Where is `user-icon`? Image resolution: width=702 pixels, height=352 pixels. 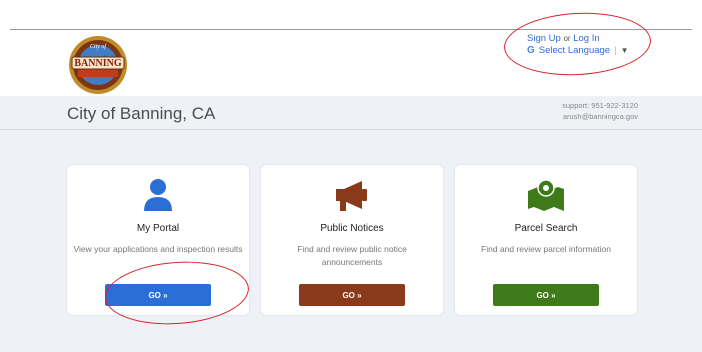 user-icon is located at coordinates (158, 195).